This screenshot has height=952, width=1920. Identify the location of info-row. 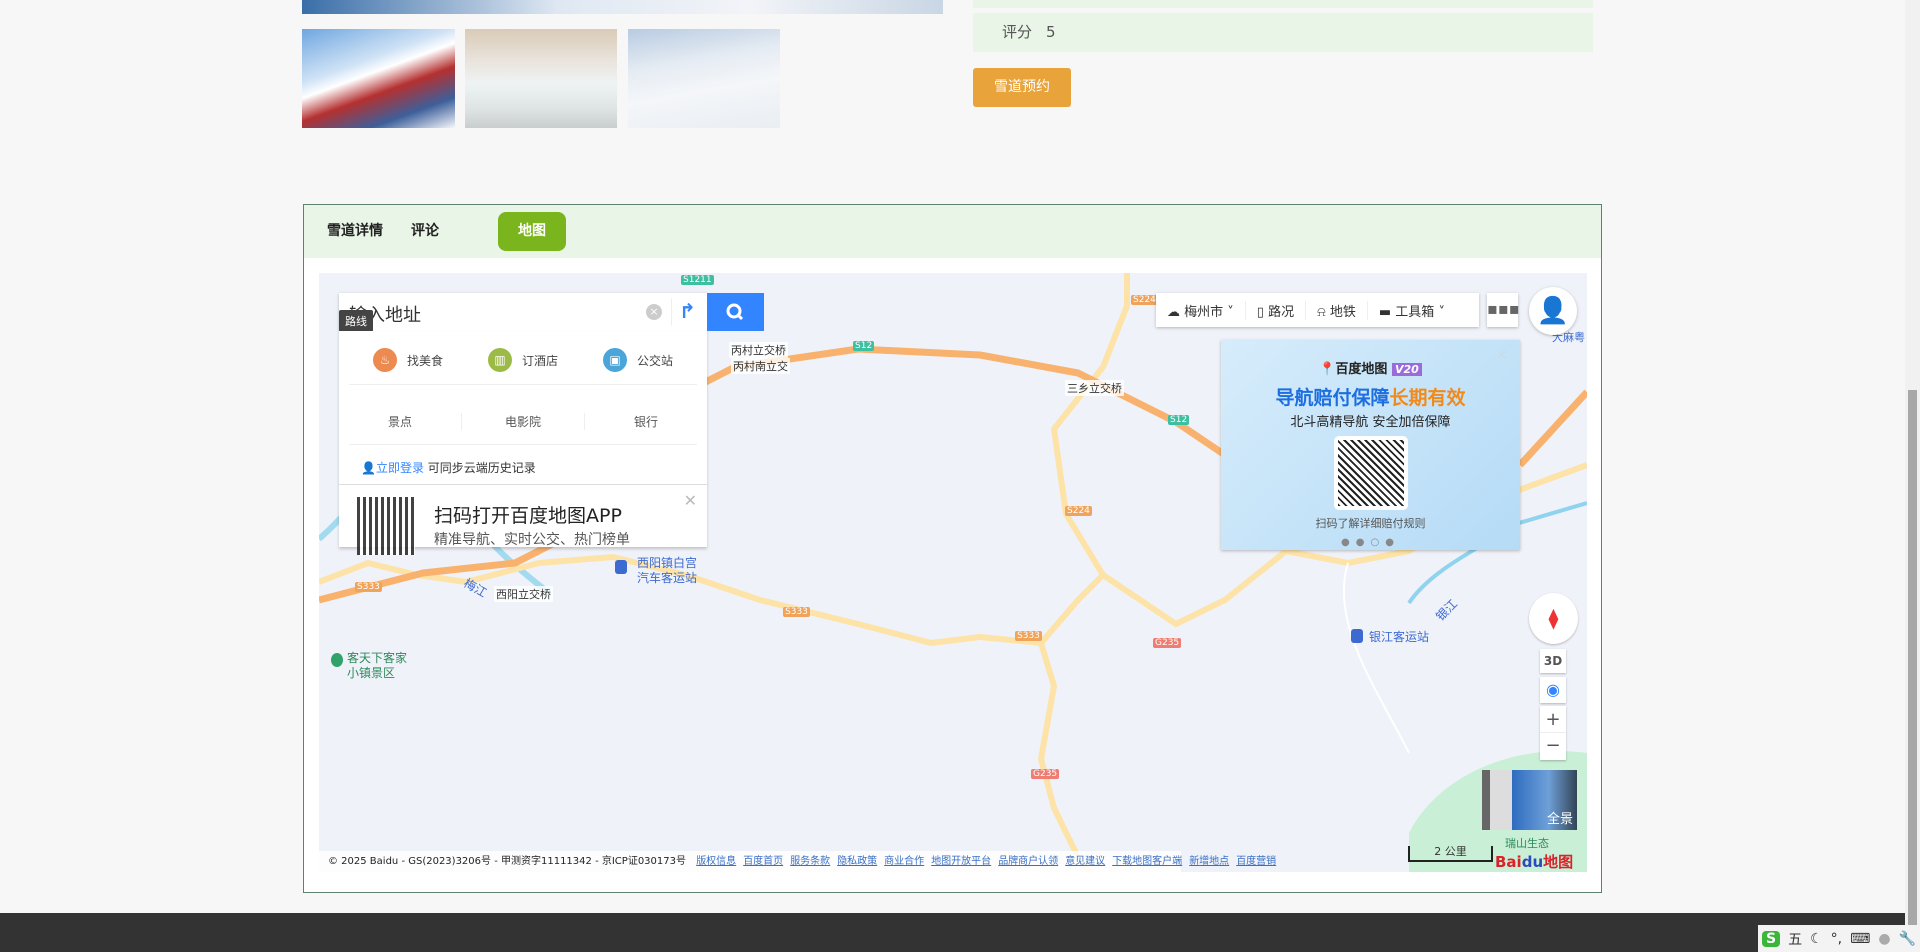
(1283, 4).